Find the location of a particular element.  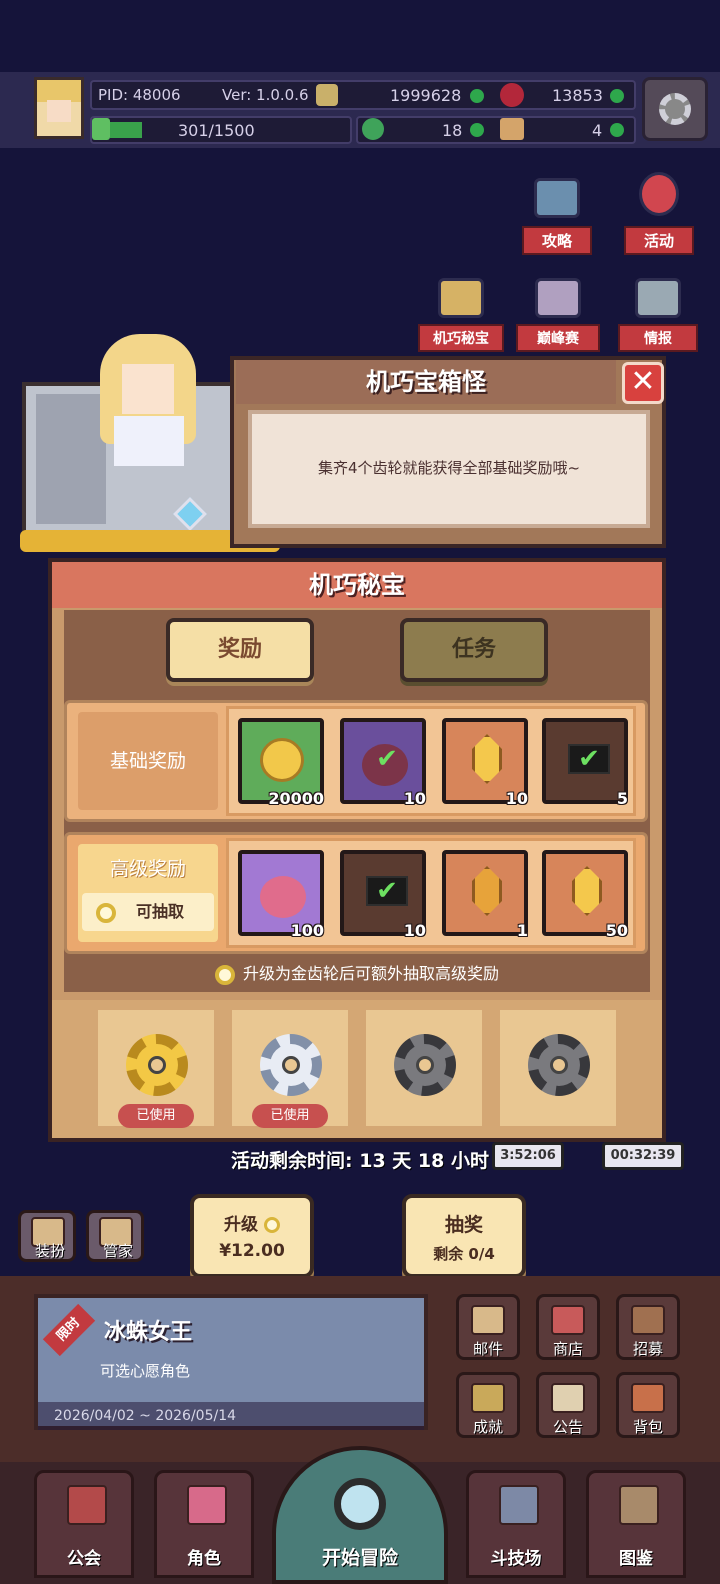

settings-button is located at coordinates (675, 109).